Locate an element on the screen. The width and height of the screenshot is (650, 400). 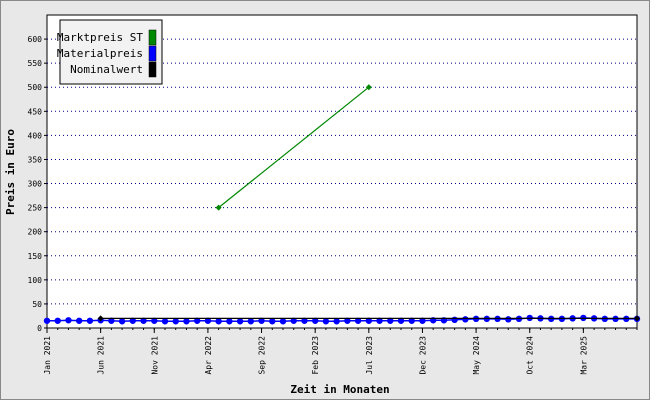
y-tick-label: 350 is located at coordinates (35, 159).